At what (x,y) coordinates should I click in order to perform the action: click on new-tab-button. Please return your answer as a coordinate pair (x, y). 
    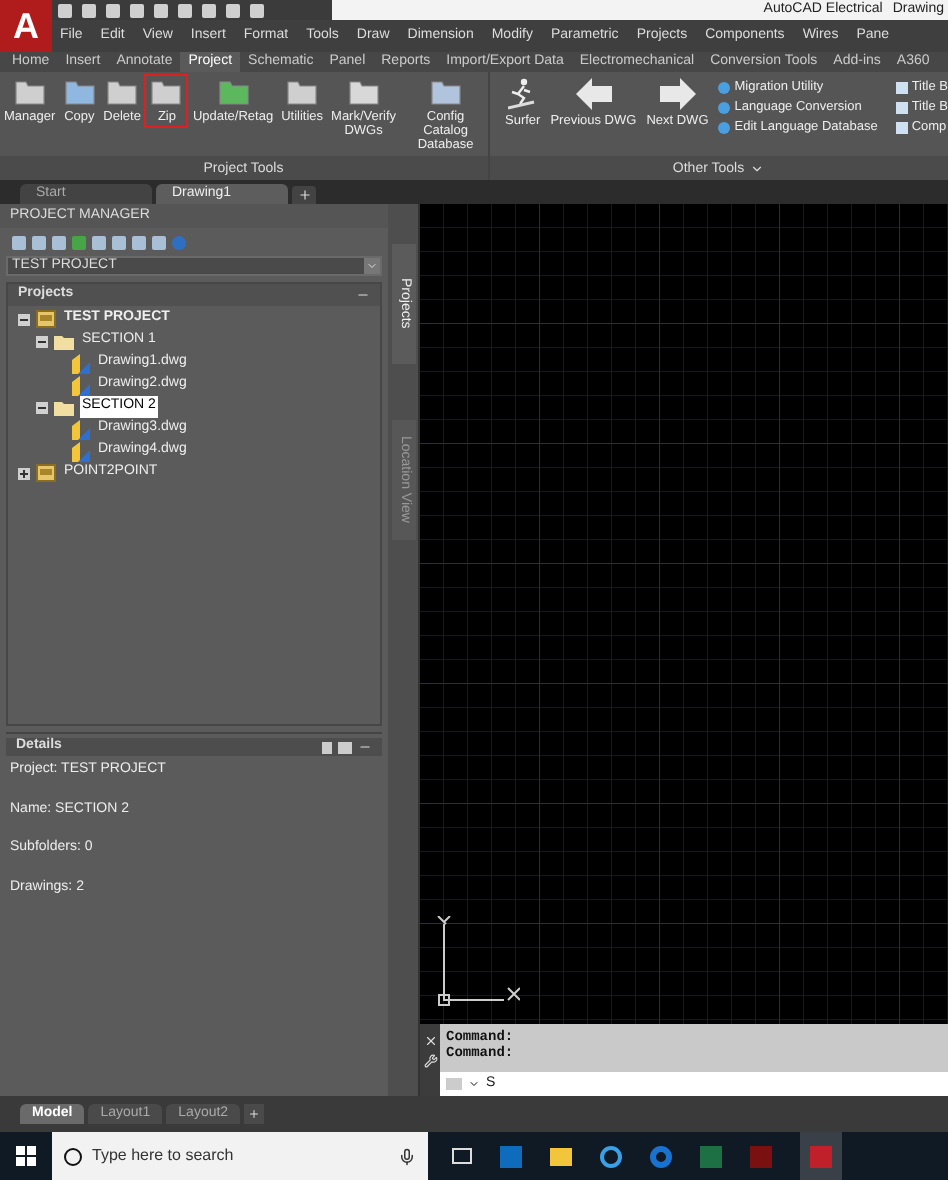
    Looking at the image, I should click on (304, 195).